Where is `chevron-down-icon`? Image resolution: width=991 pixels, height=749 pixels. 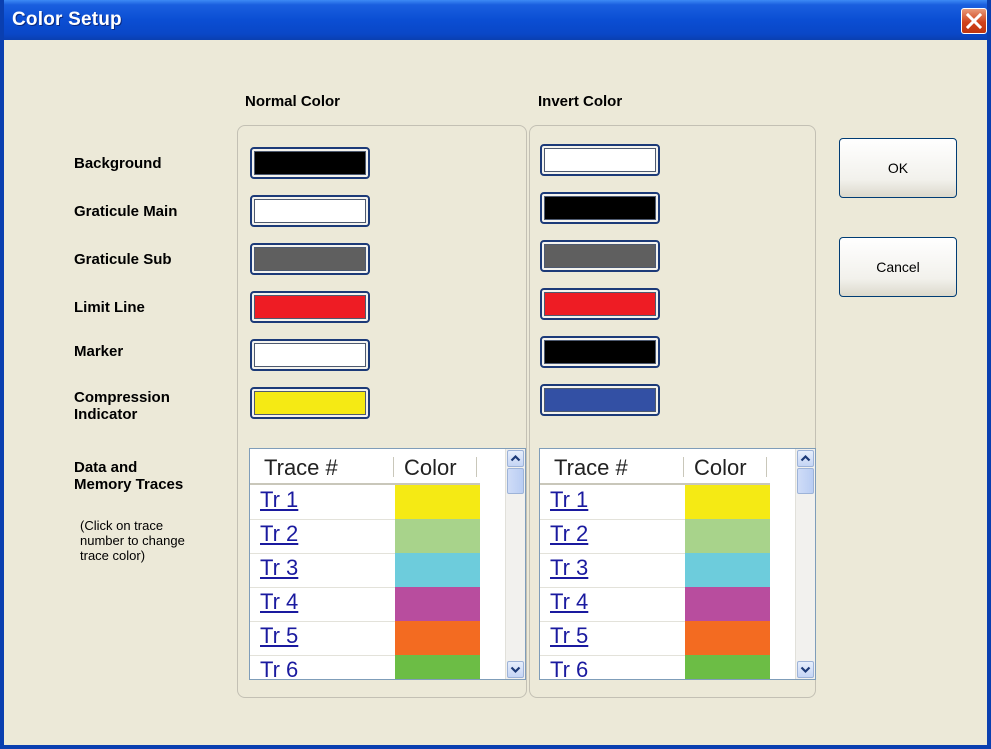
chevron-down-icon is located at coordinates (515, 670).